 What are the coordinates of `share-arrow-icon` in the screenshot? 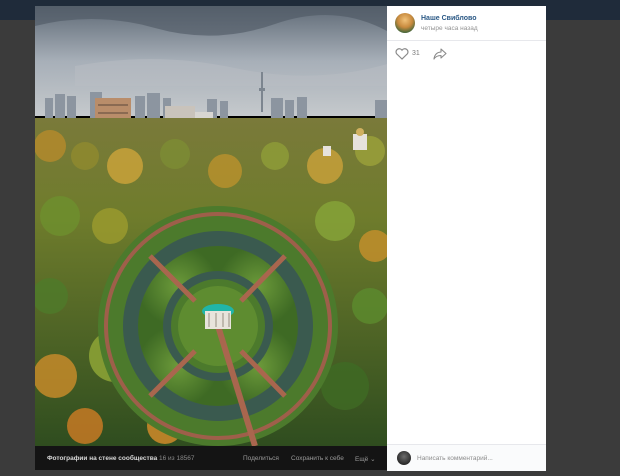 It's located at (440, 54).